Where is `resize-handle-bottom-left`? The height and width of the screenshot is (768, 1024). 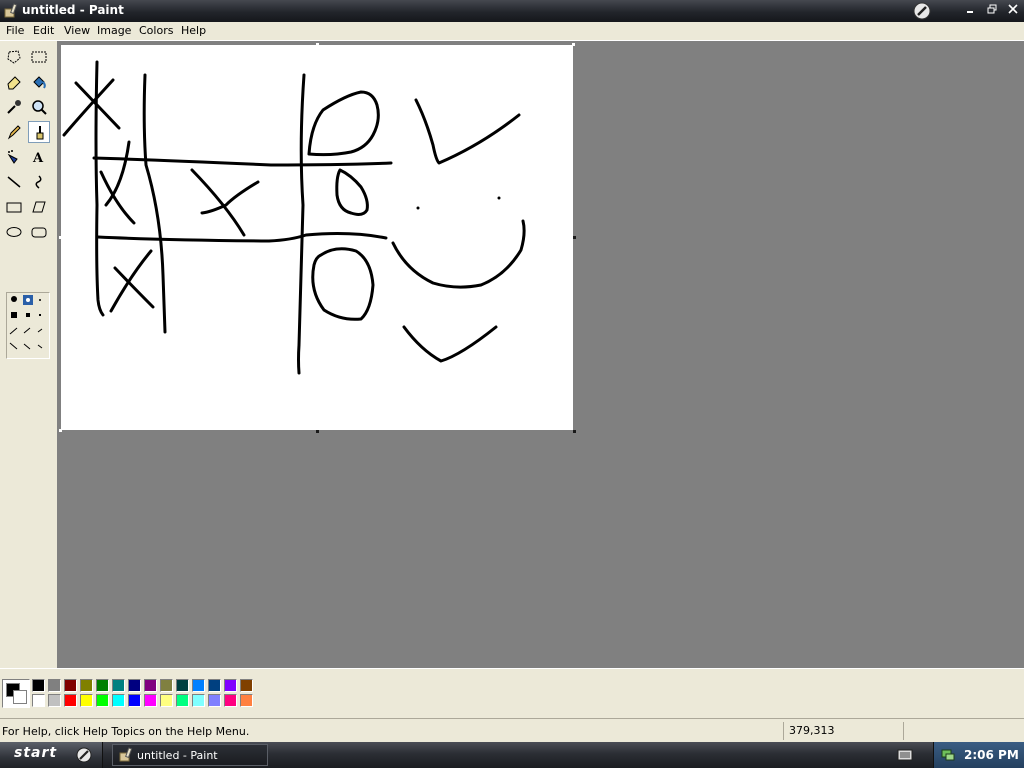 resize-handle-bottom-left is located at coordinates (60, 430).